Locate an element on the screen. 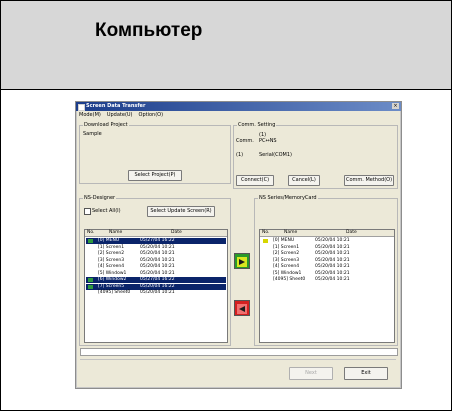 This screenshot has height=411, width=452. comm-setting-label: Comm. Setting is located at coordinates (257, 125).